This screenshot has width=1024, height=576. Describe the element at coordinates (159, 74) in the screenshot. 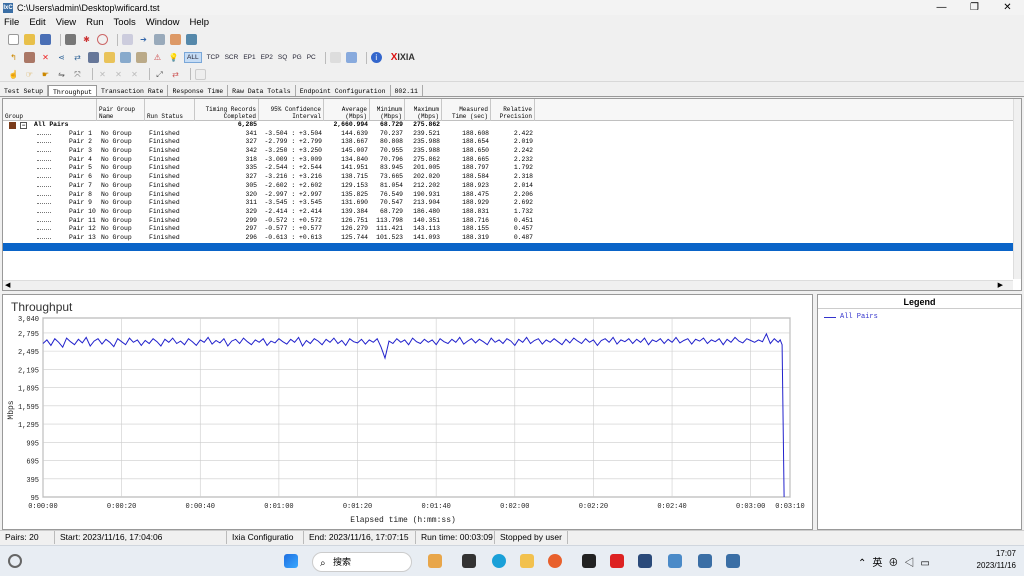

I see `expand-icon: ⤢` at that location.